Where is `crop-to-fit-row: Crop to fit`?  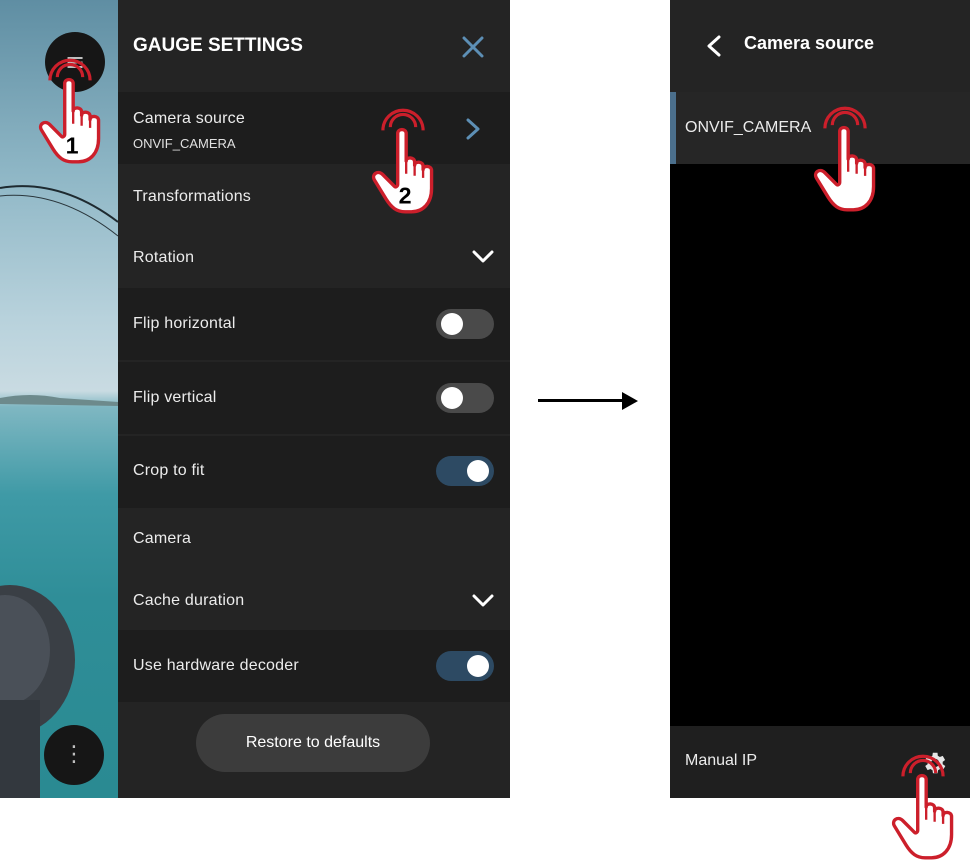
crop-to-fit-row: Crop to fit is located at coordinates (314, 472).